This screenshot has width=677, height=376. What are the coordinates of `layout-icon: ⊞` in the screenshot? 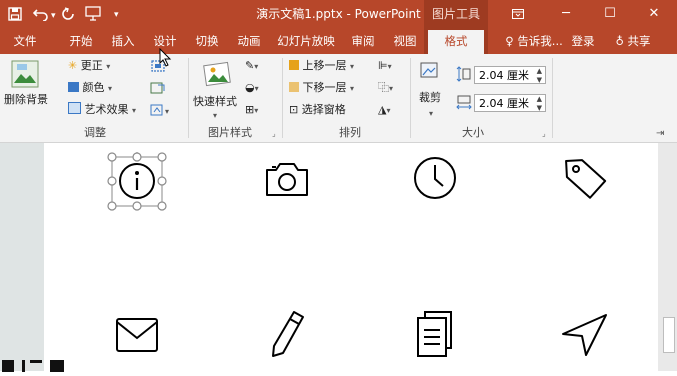 It's located at (250, 109).